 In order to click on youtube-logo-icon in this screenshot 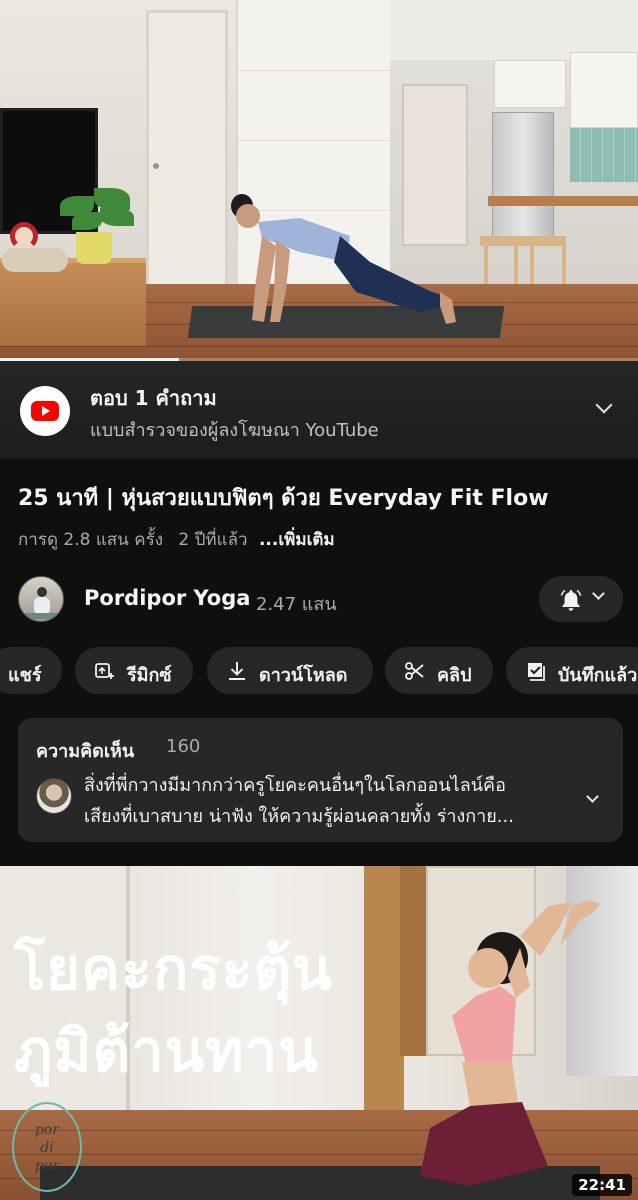, I will do `click(45, 411)`.